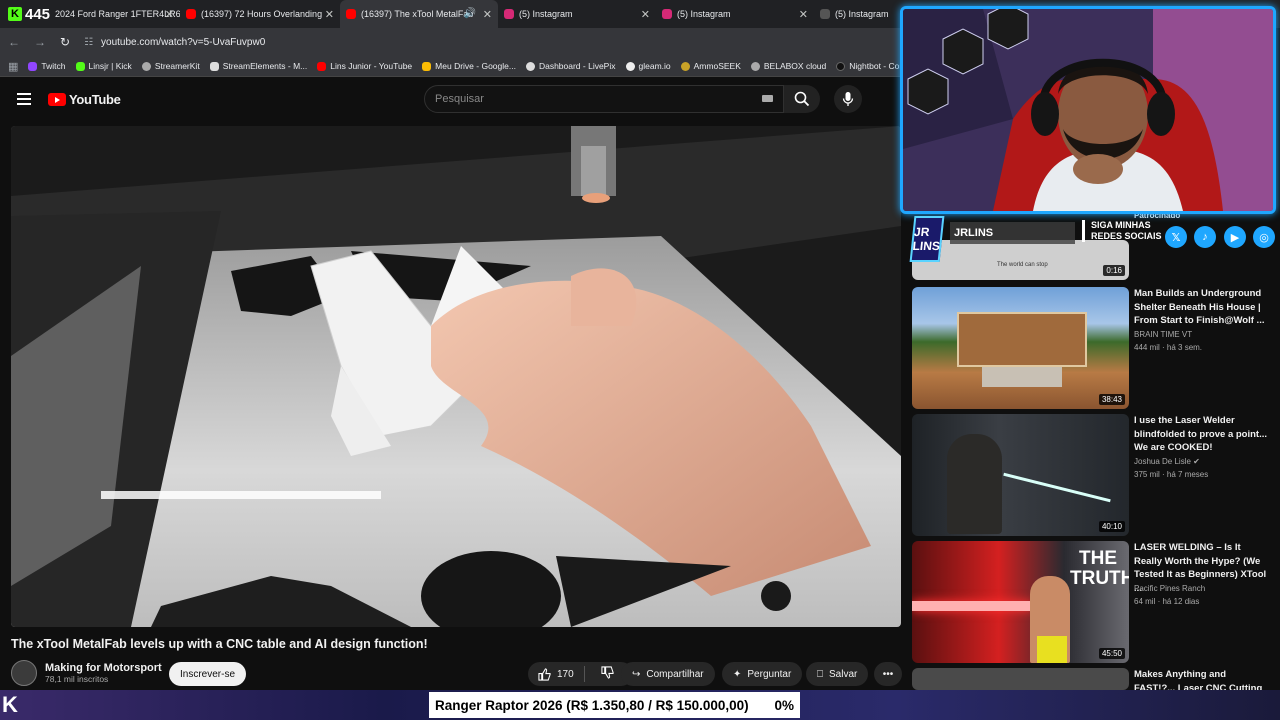 This screenshot has height=720, width=1280. What do you see at coordinates (170, 66) in the screenshot?
I see `bookmark-streamerkit: StreamerKit` at bounding box center [170, 66].